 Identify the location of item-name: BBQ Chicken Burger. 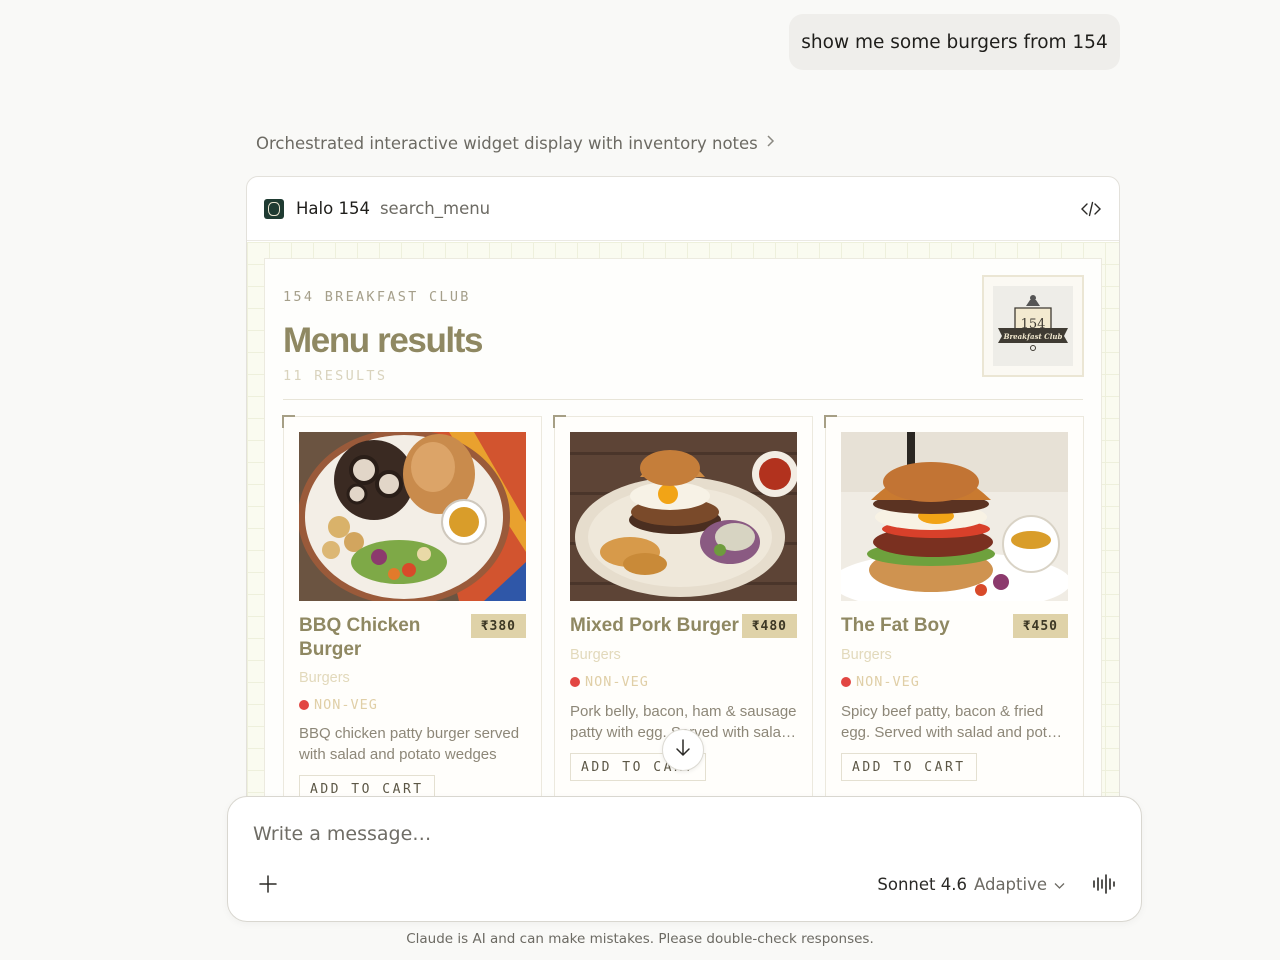
(360, 637).